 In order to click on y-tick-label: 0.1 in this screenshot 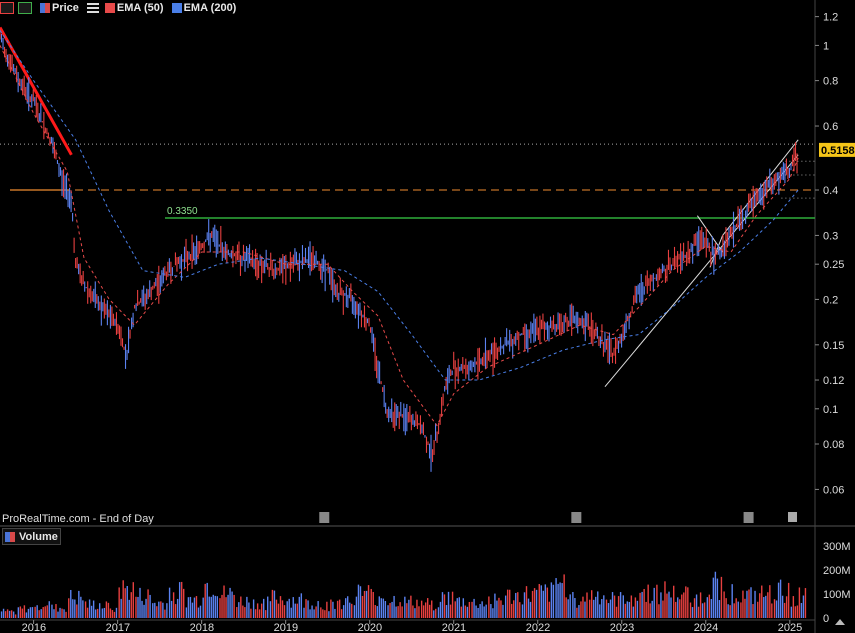, I will do `click(830, 410)`.